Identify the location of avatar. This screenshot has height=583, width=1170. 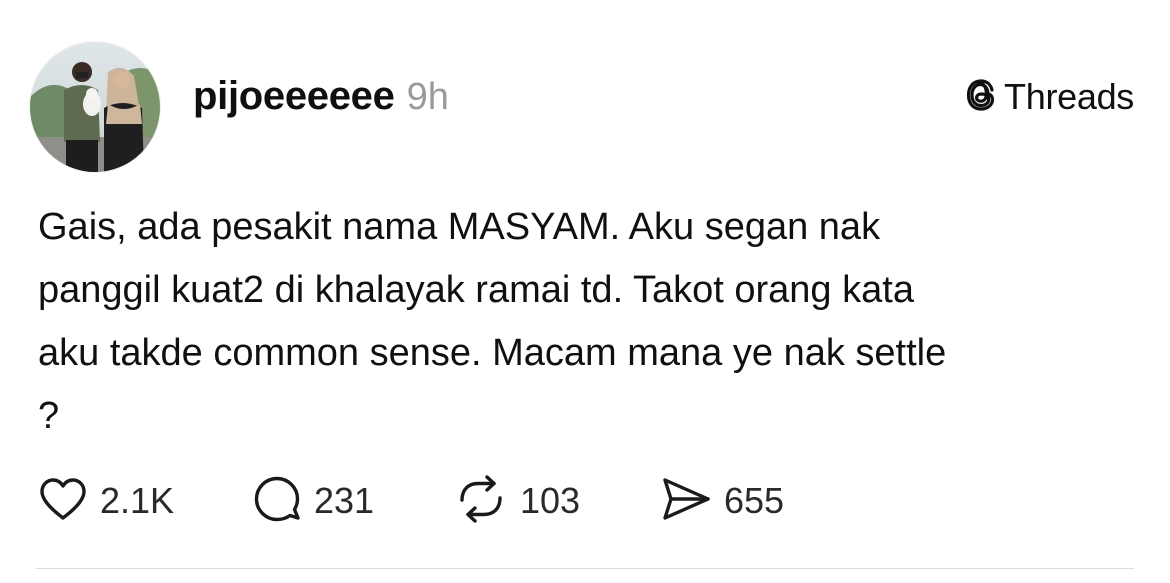
(95, 107).